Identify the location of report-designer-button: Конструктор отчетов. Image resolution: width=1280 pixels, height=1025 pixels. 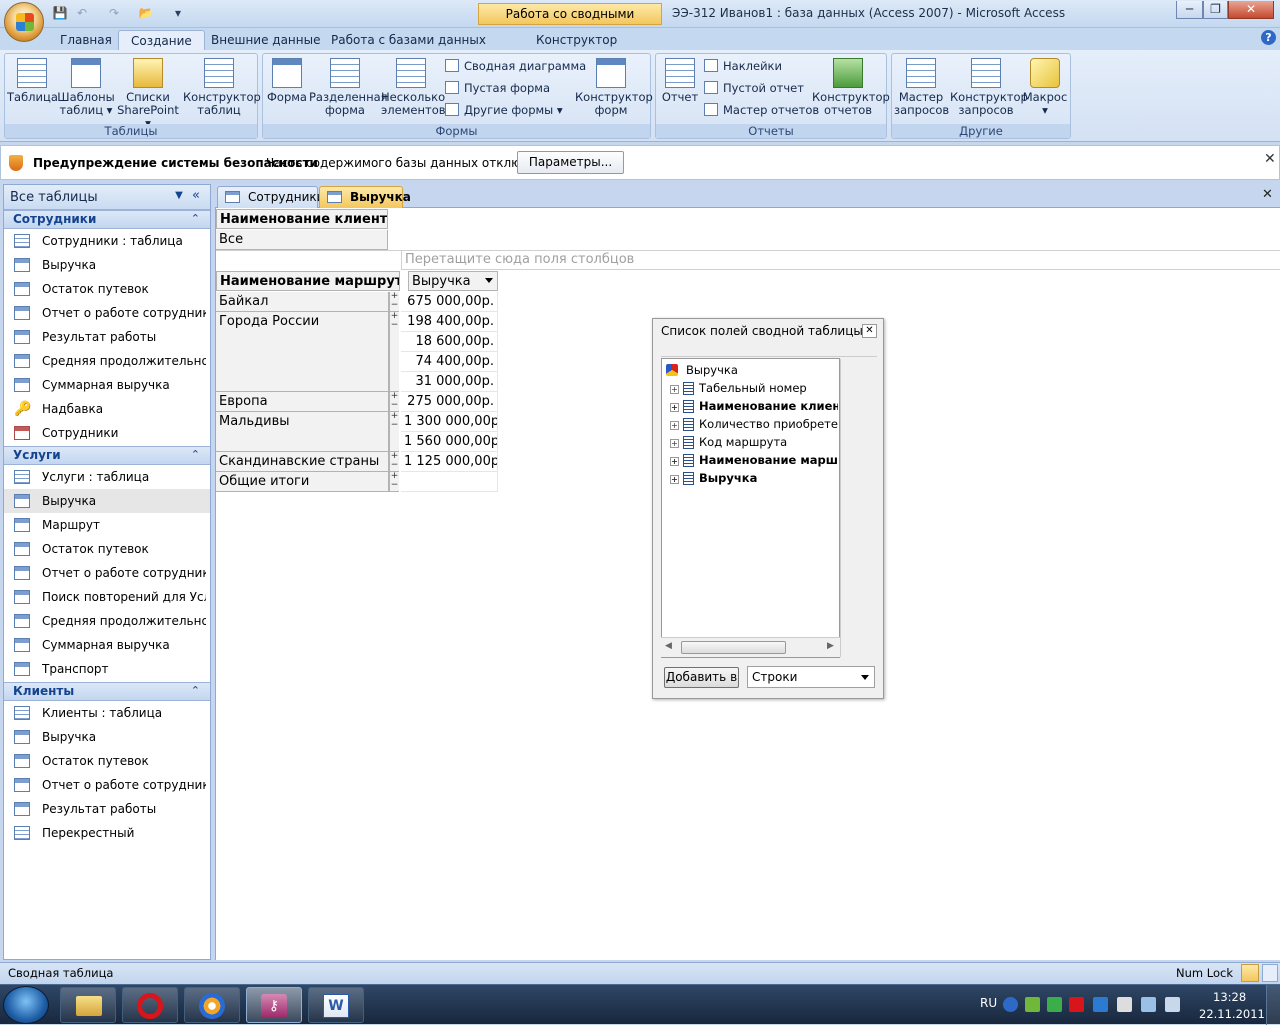
(851, 86).